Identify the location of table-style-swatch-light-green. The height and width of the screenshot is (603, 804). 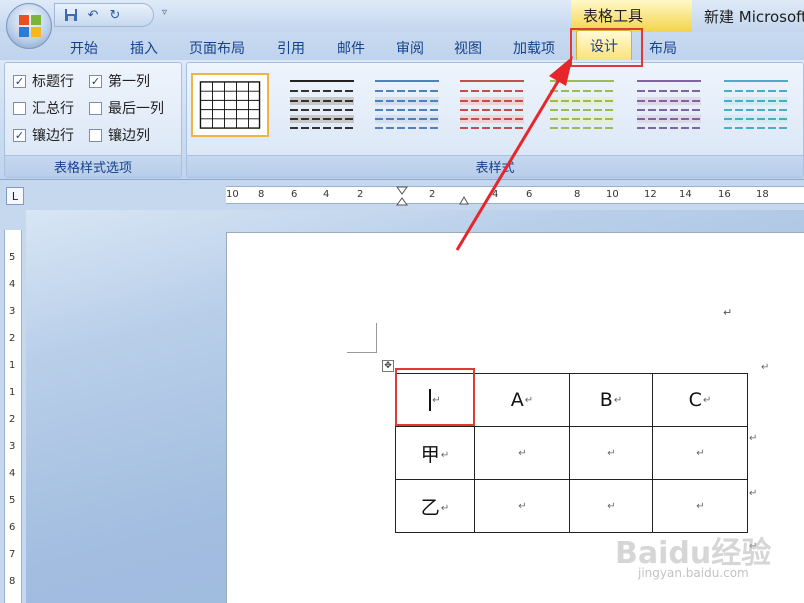
(582, 105).